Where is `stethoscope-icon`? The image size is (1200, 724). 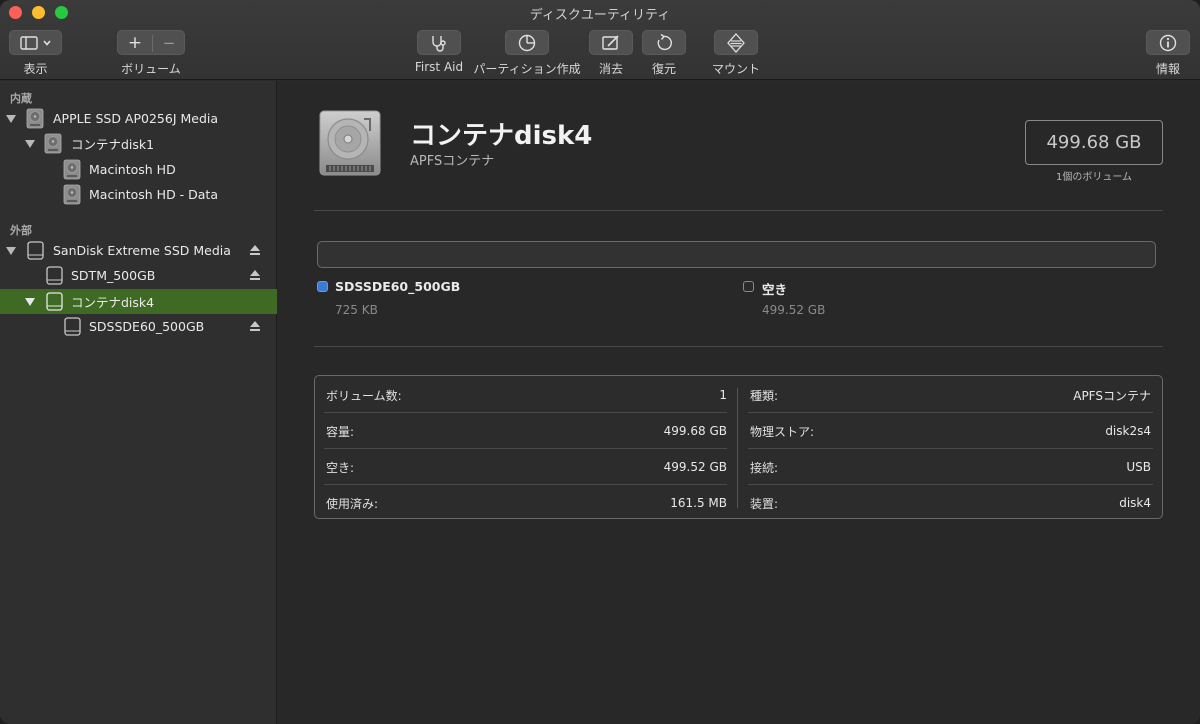 stethoscope-icon is located at coordinates (439, 43).